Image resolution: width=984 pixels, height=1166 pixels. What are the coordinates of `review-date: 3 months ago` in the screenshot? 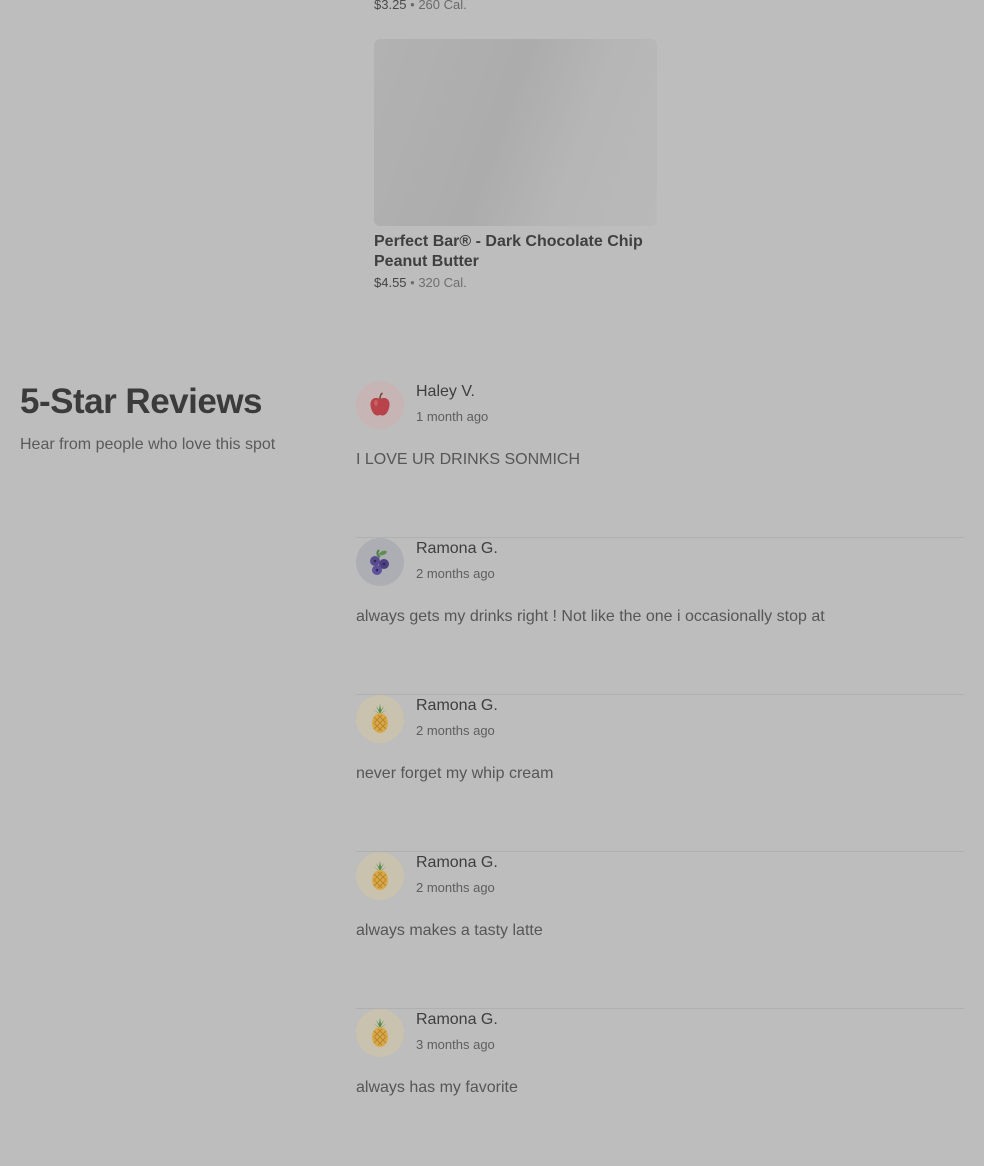 It's located at (455, 1044).